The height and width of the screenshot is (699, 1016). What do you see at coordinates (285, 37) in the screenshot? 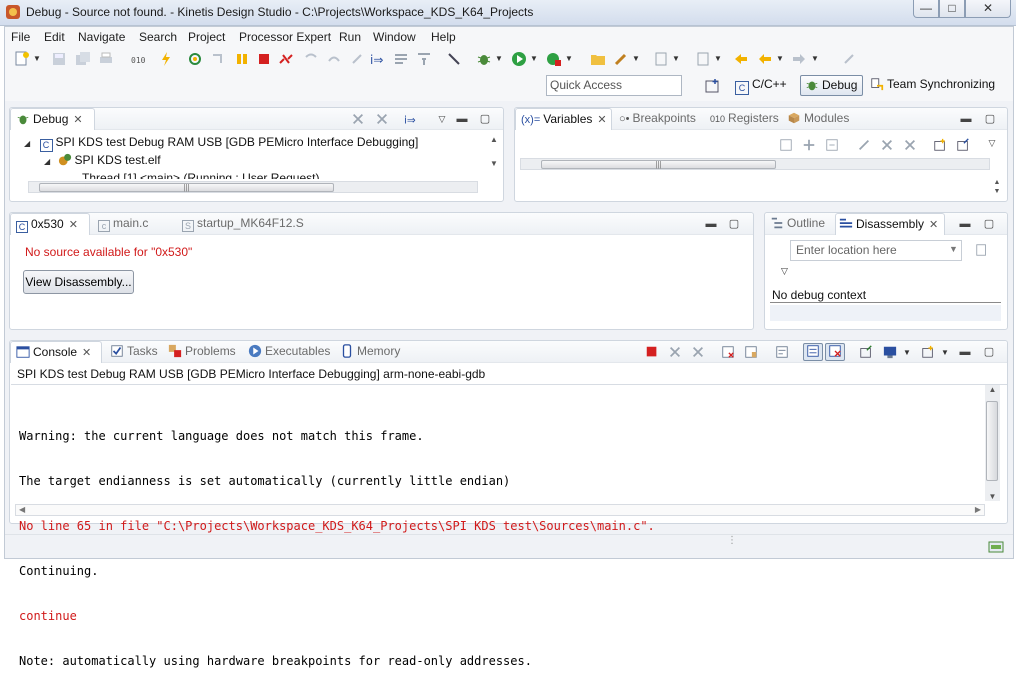
I see `menu-processor-expert: Processor Expert` at bounding box center [285, 37].